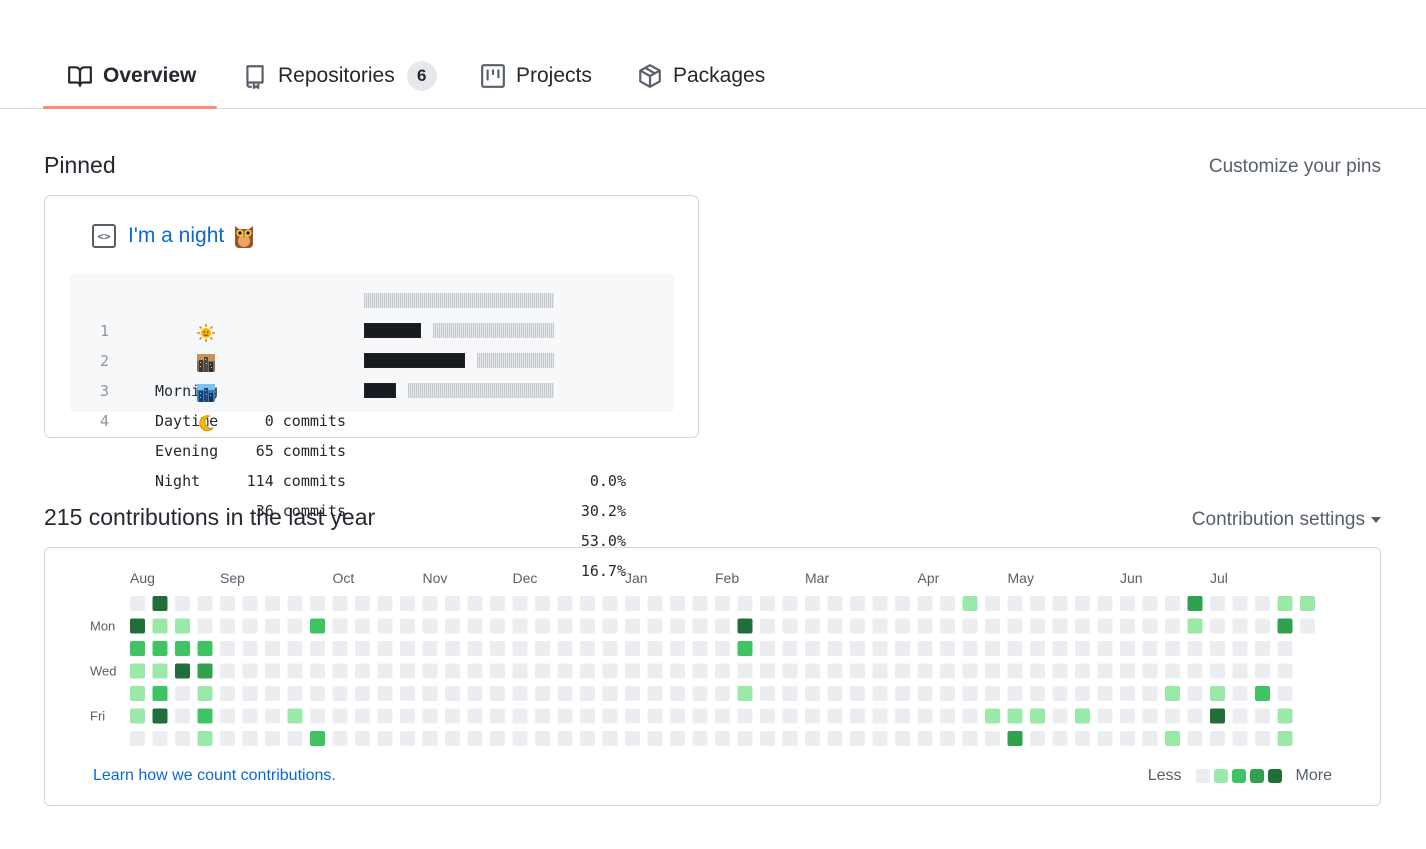  Describe the element at coordinates (176, 236) in the screenshot. I see `gist-title-link: I'm a night` at that location.